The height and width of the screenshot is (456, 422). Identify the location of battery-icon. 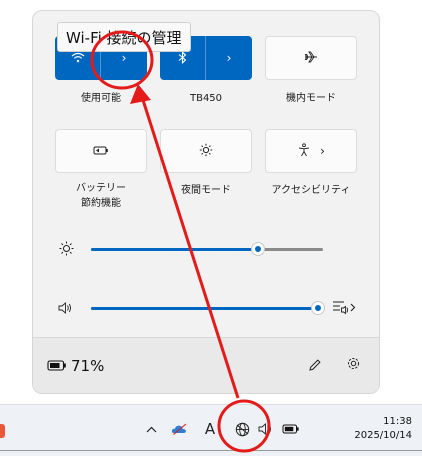
(57, 365).